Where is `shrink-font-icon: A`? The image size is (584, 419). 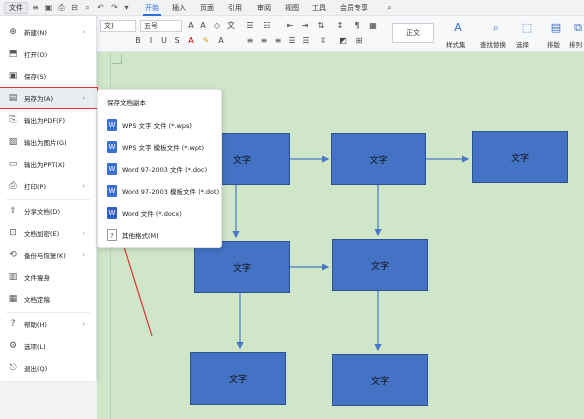 shrink-font-icon: A is located at coordinates (203, 26).